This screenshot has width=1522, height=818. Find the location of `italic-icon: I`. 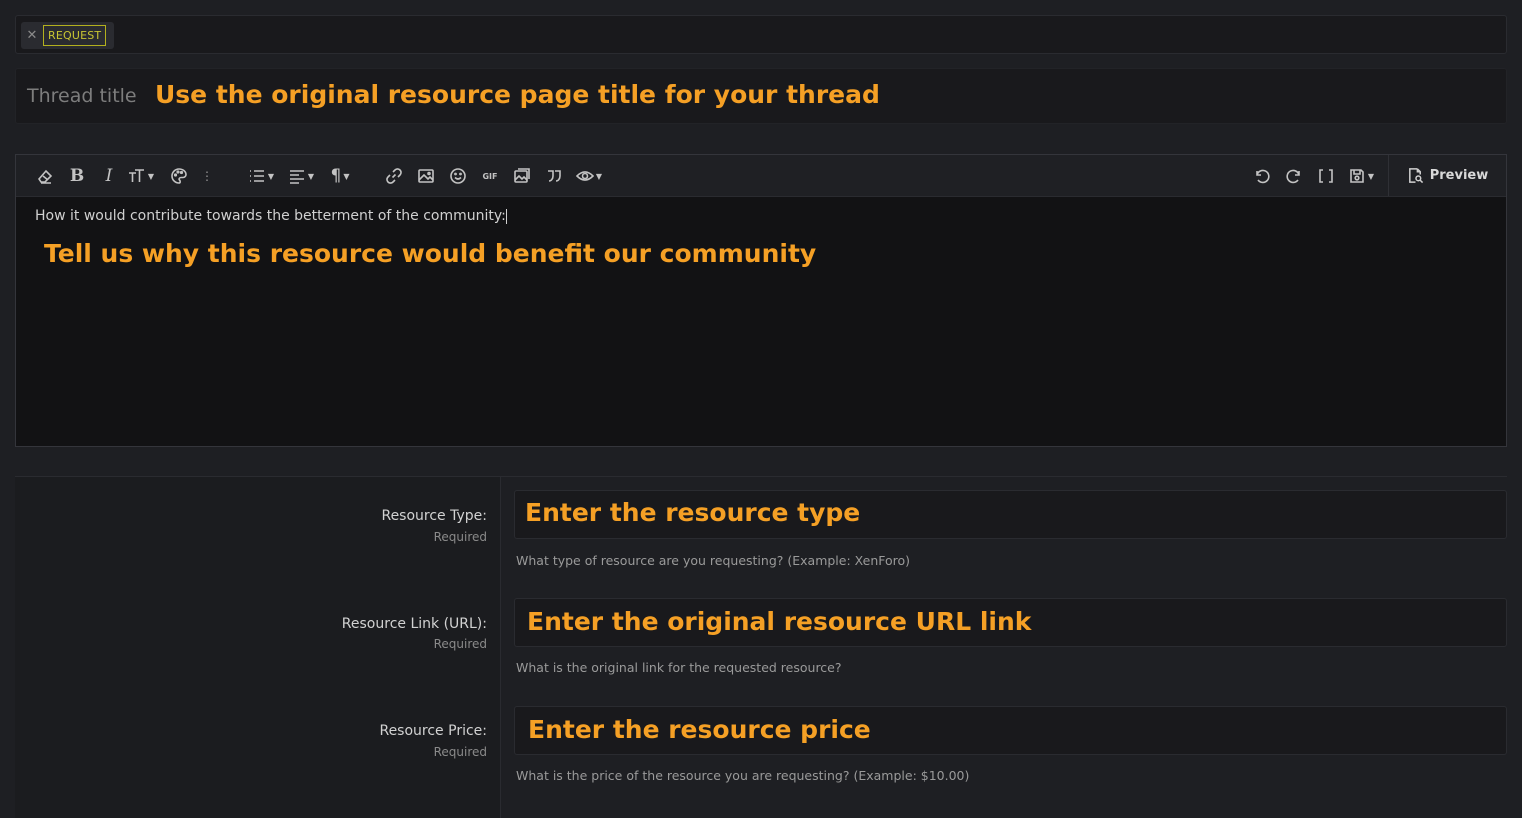

italic-icon: I is located at coordinates (109, 176).